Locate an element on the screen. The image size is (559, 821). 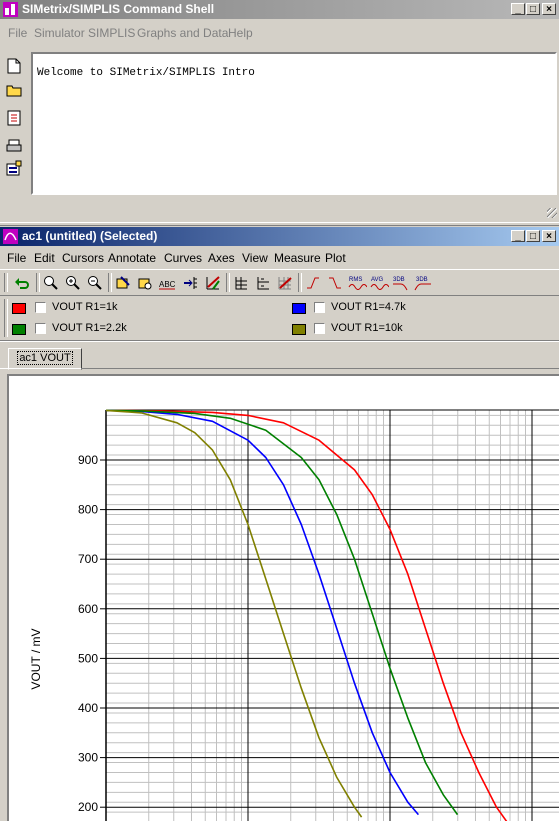
tab-label: ac1 VOUT is located at coordinates (45, 358).